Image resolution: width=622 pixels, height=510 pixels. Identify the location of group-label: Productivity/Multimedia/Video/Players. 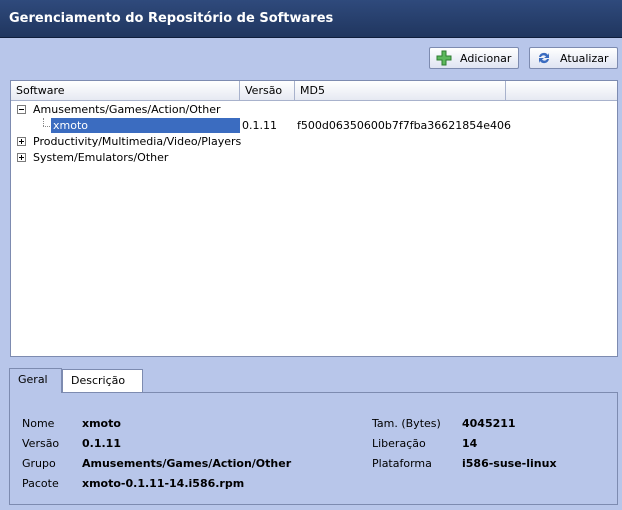
(137, 141).